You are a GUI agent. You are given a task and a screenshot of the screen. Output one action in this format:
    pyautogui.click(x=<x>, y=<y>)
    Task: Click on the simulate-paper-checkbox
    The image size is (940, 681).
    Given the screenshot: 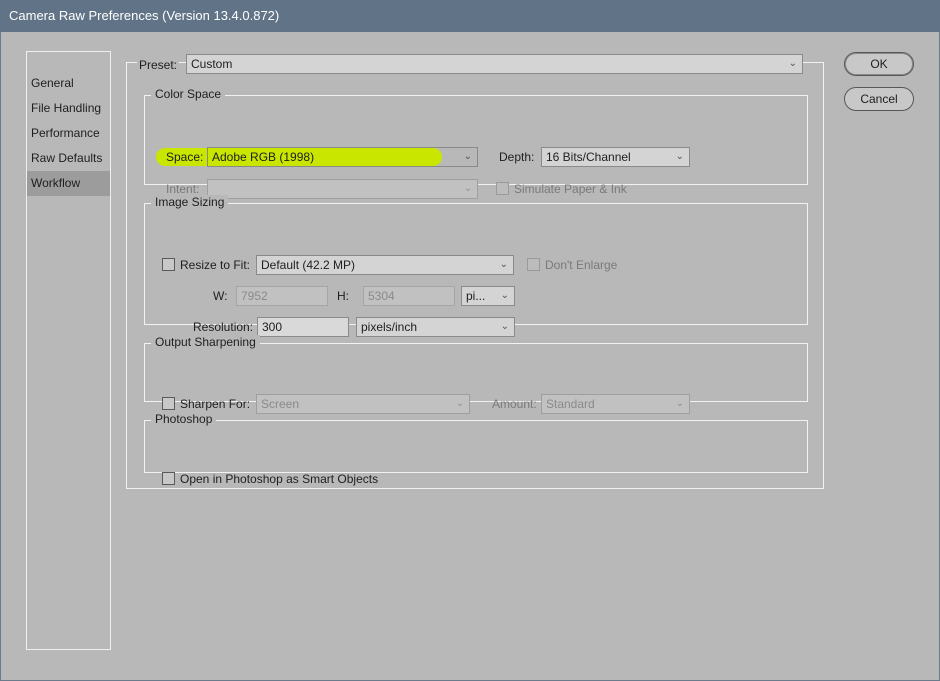 What is the action you would take?
    pyautogui.click(x=502, y=188)
    